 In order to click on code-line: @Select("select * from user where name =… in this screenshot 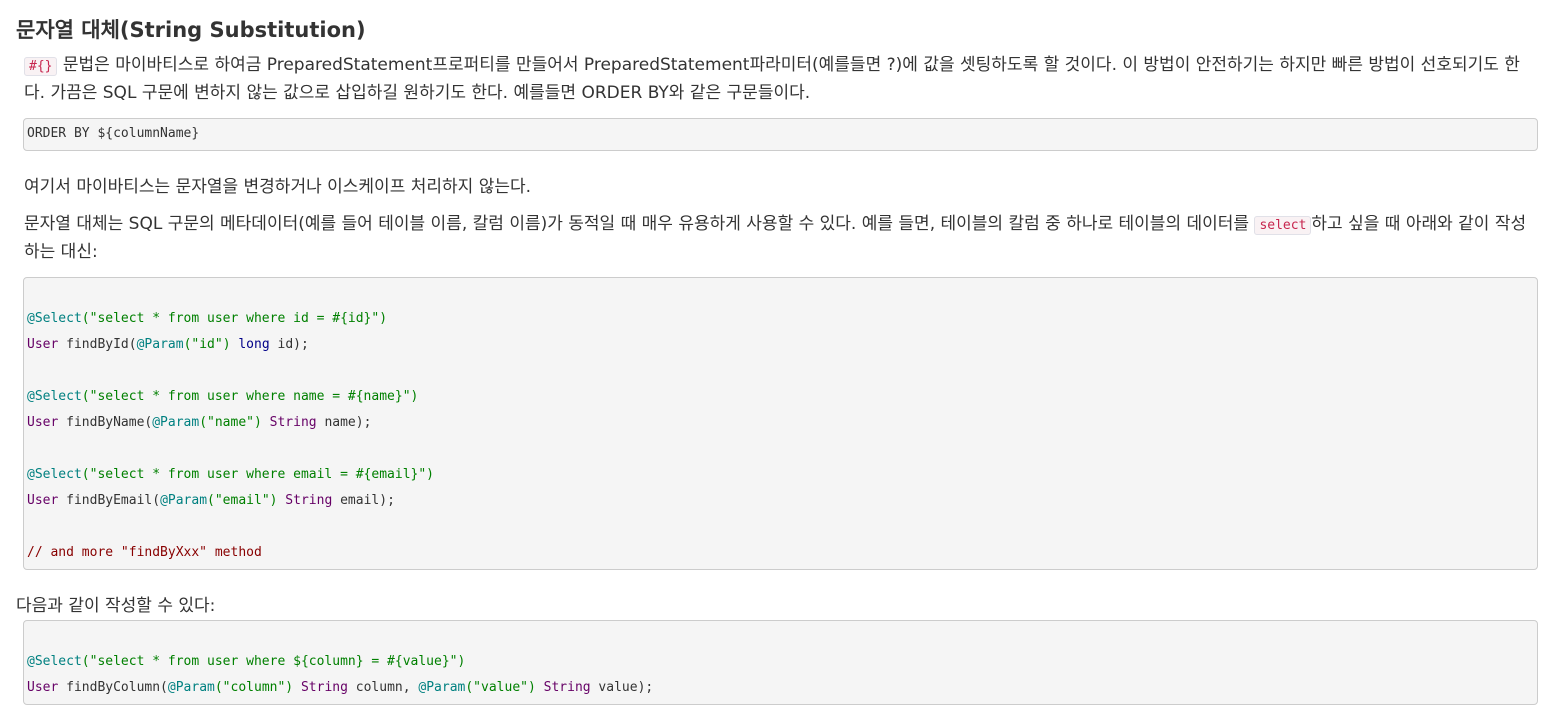, I will do `click(223, 396)`.